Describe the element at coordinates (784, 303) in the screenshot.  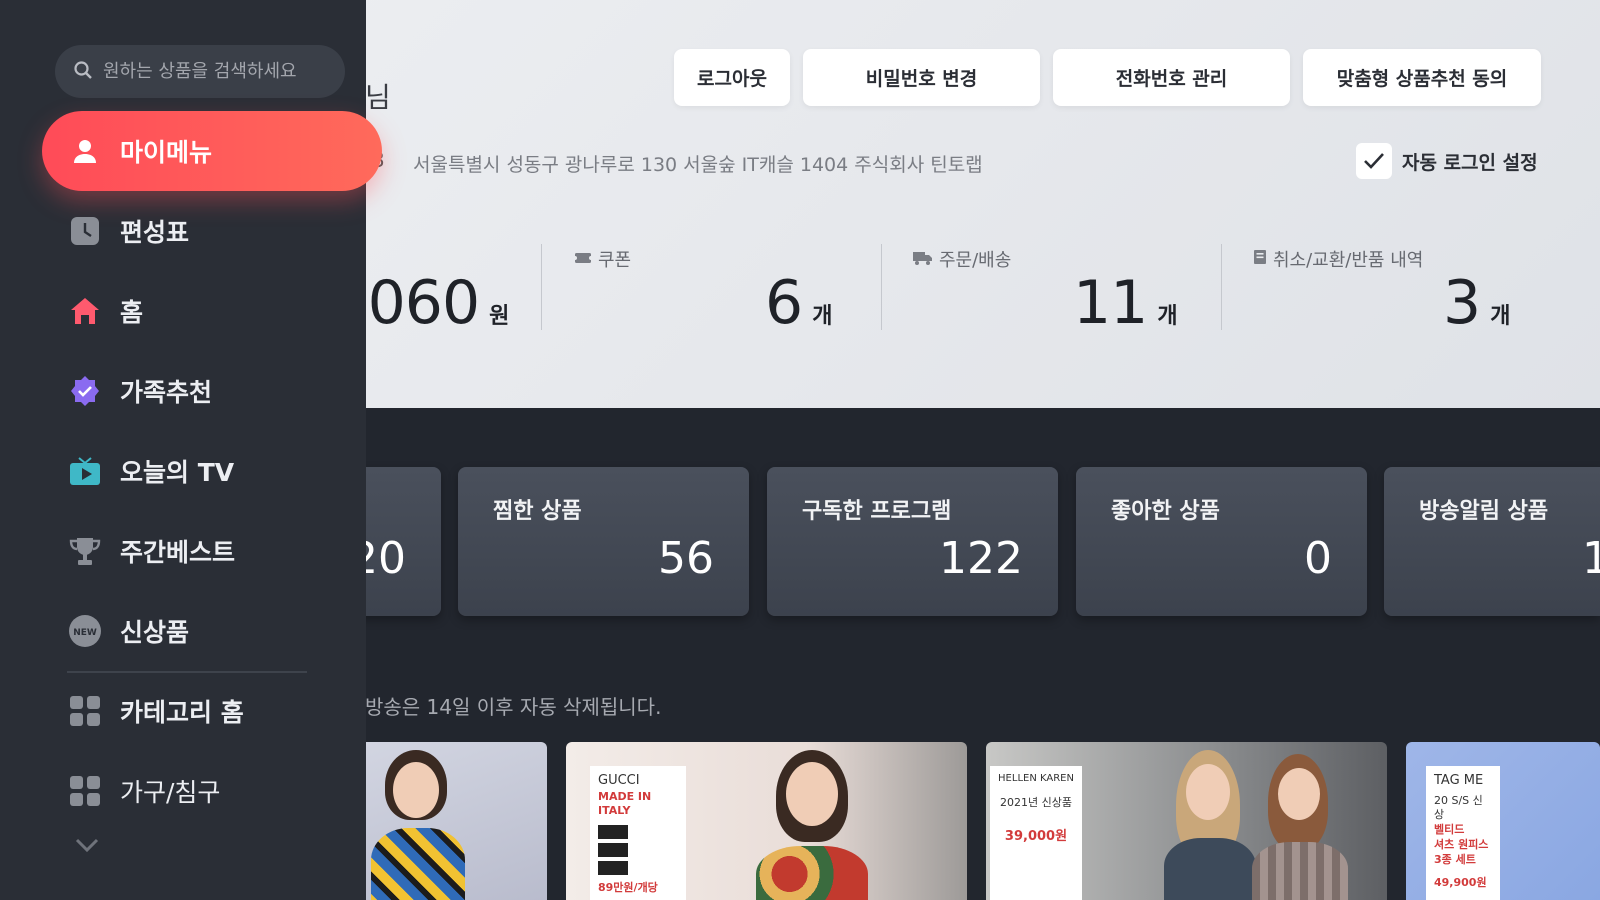
I see `coupon-value: 6` at that location.